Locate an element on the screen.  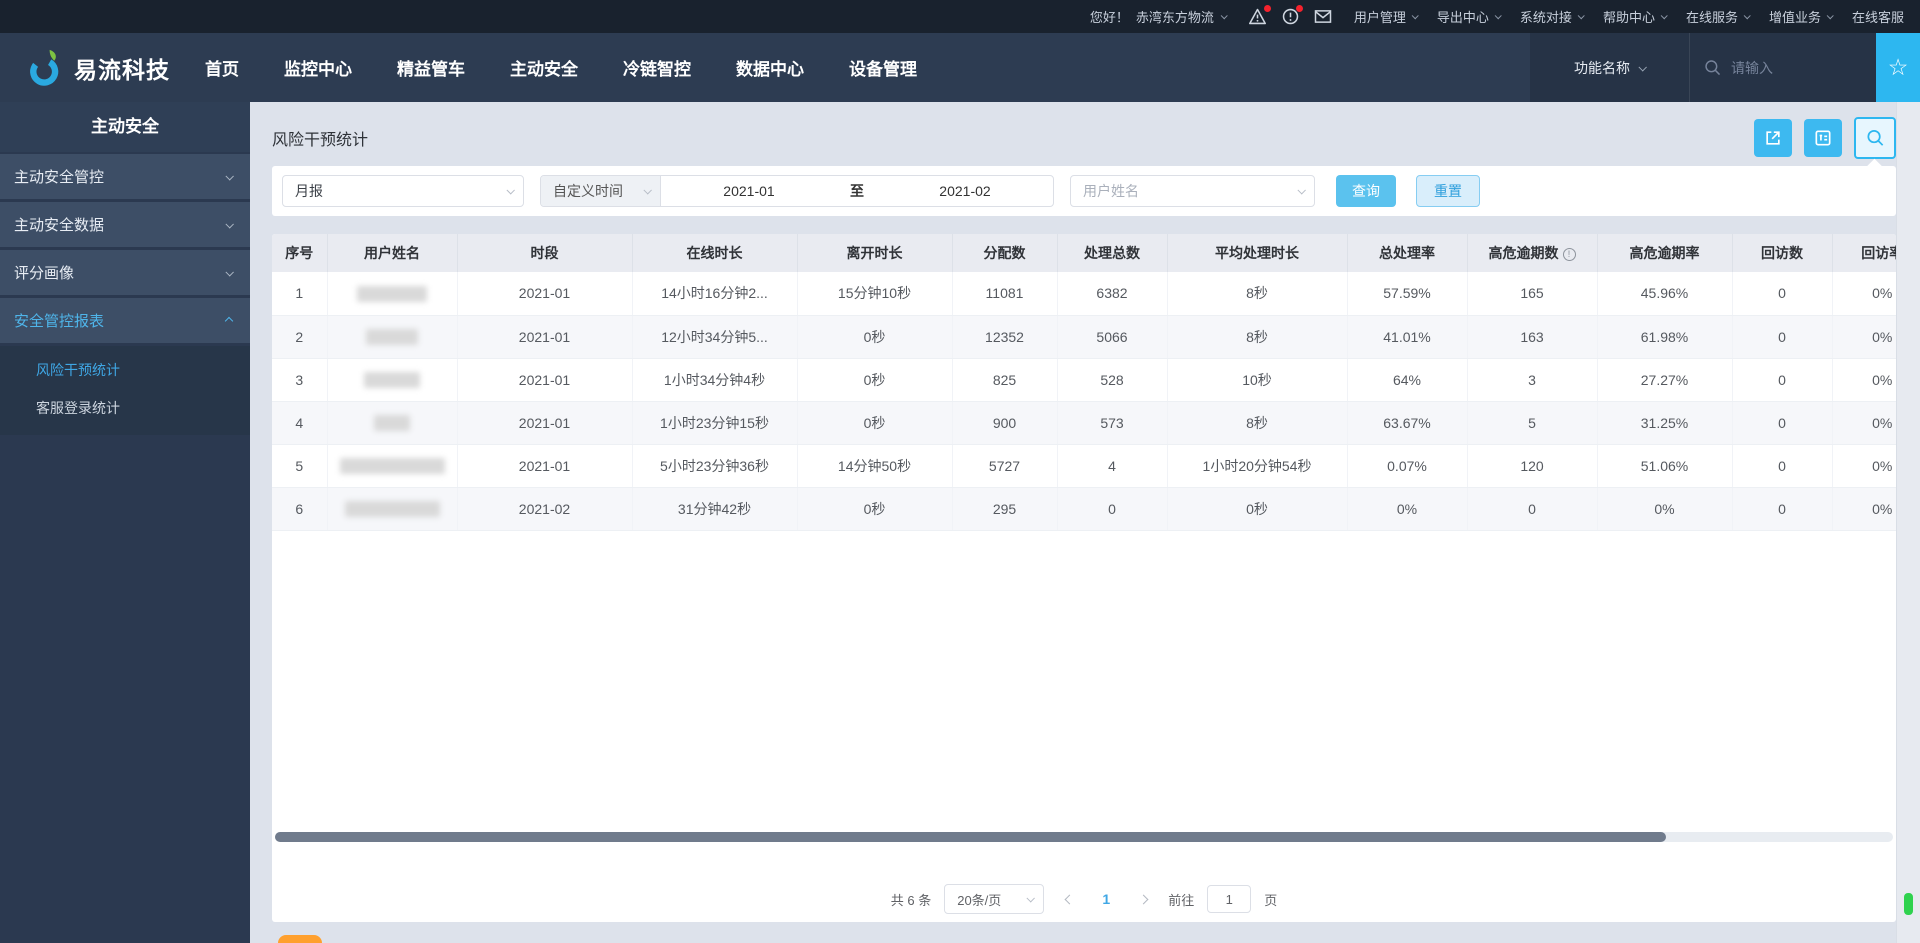
topbar-menu-label: 用户管理 is located at coordinates (1379, 17).